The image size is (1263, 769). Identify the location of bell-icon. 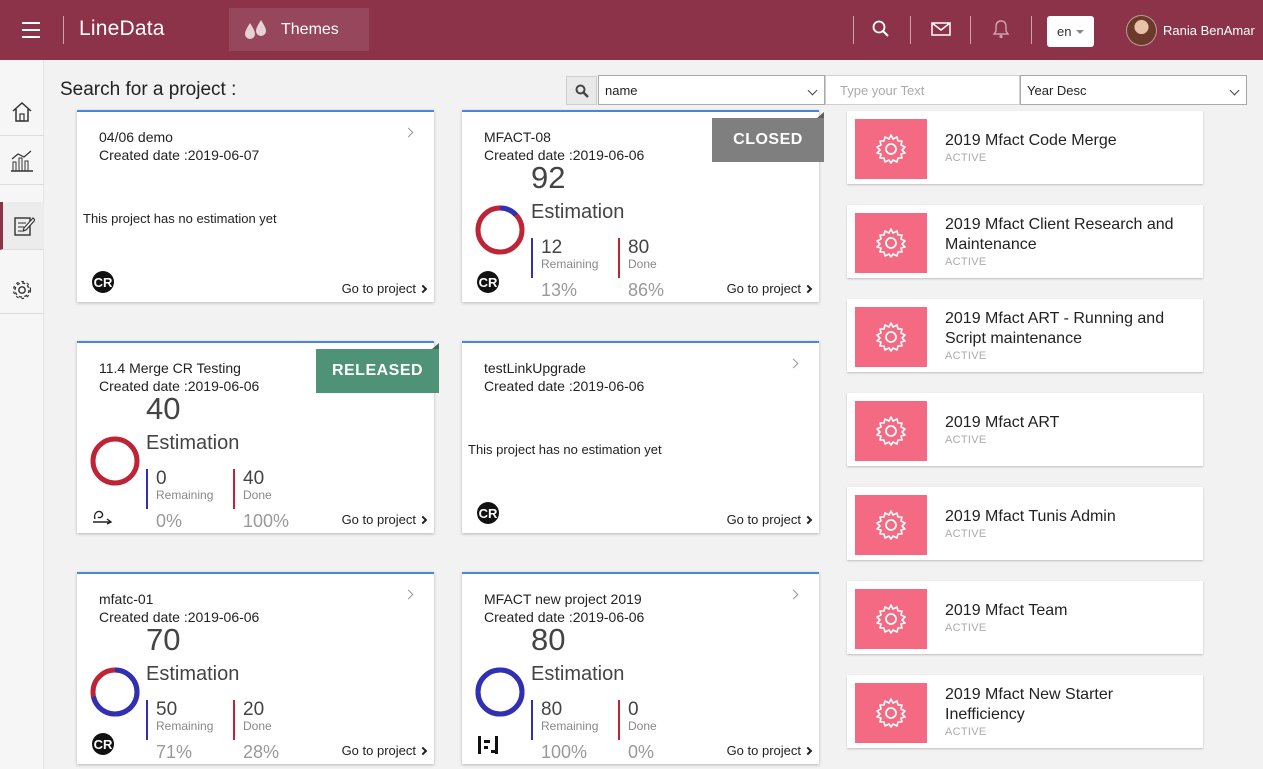
(1001, 29).